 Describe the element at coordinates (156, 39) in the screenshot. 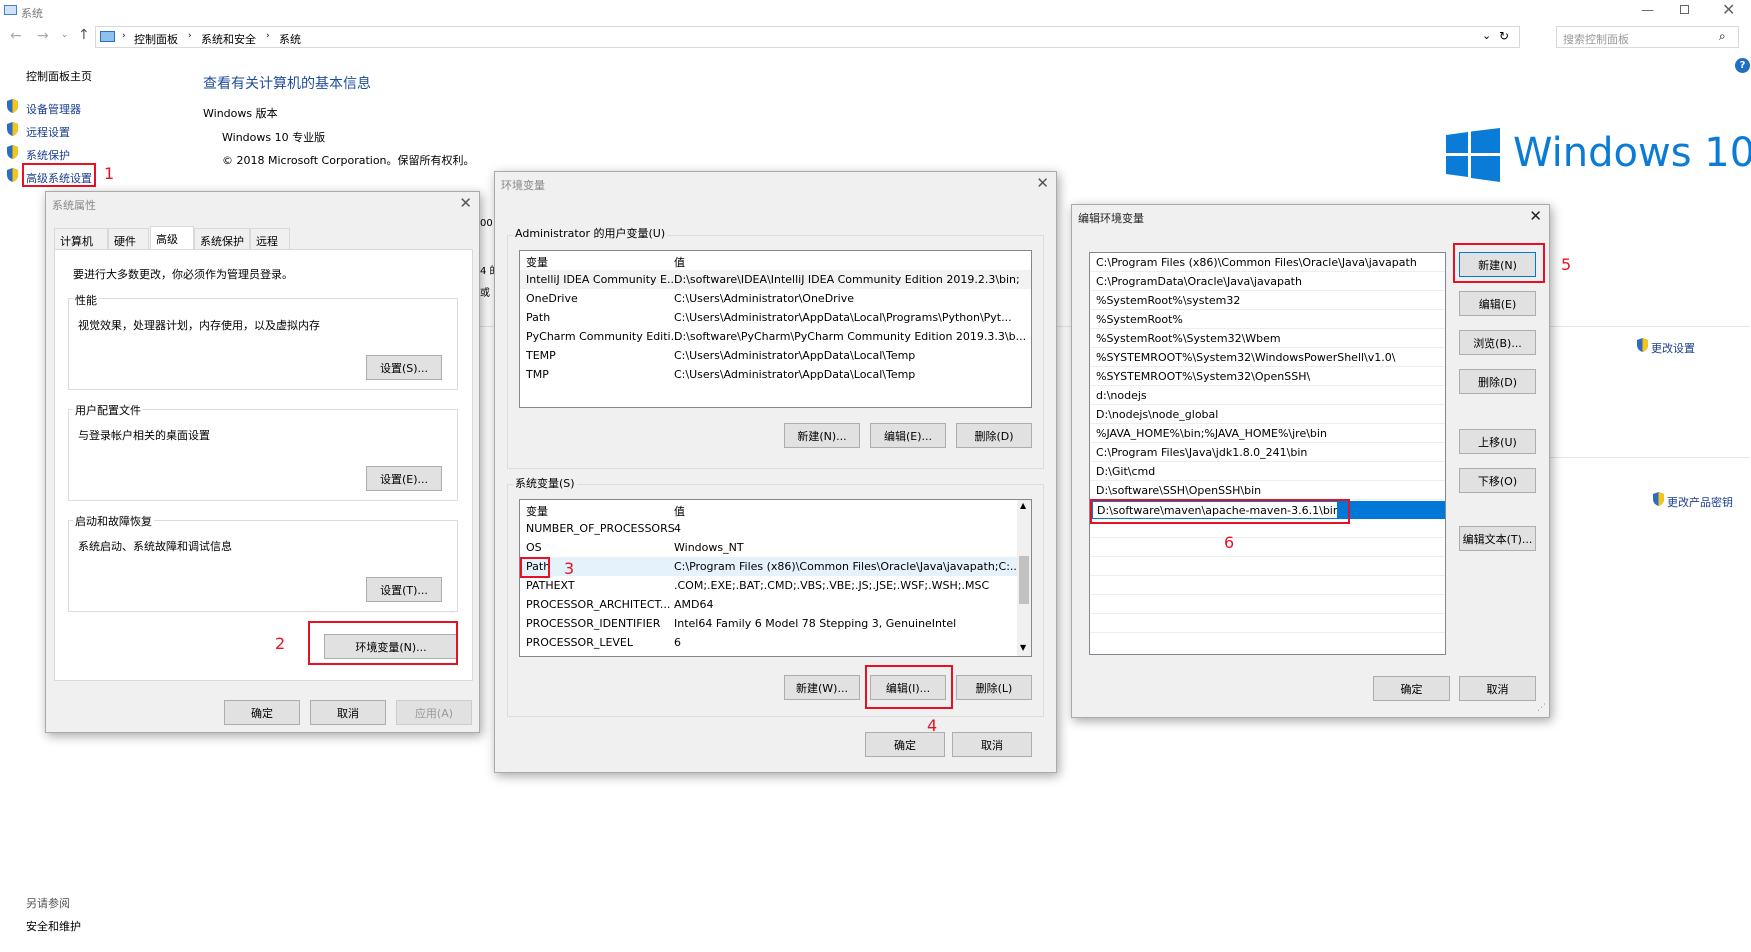

I see `breadcrumb-item: 控制面板` at that location.